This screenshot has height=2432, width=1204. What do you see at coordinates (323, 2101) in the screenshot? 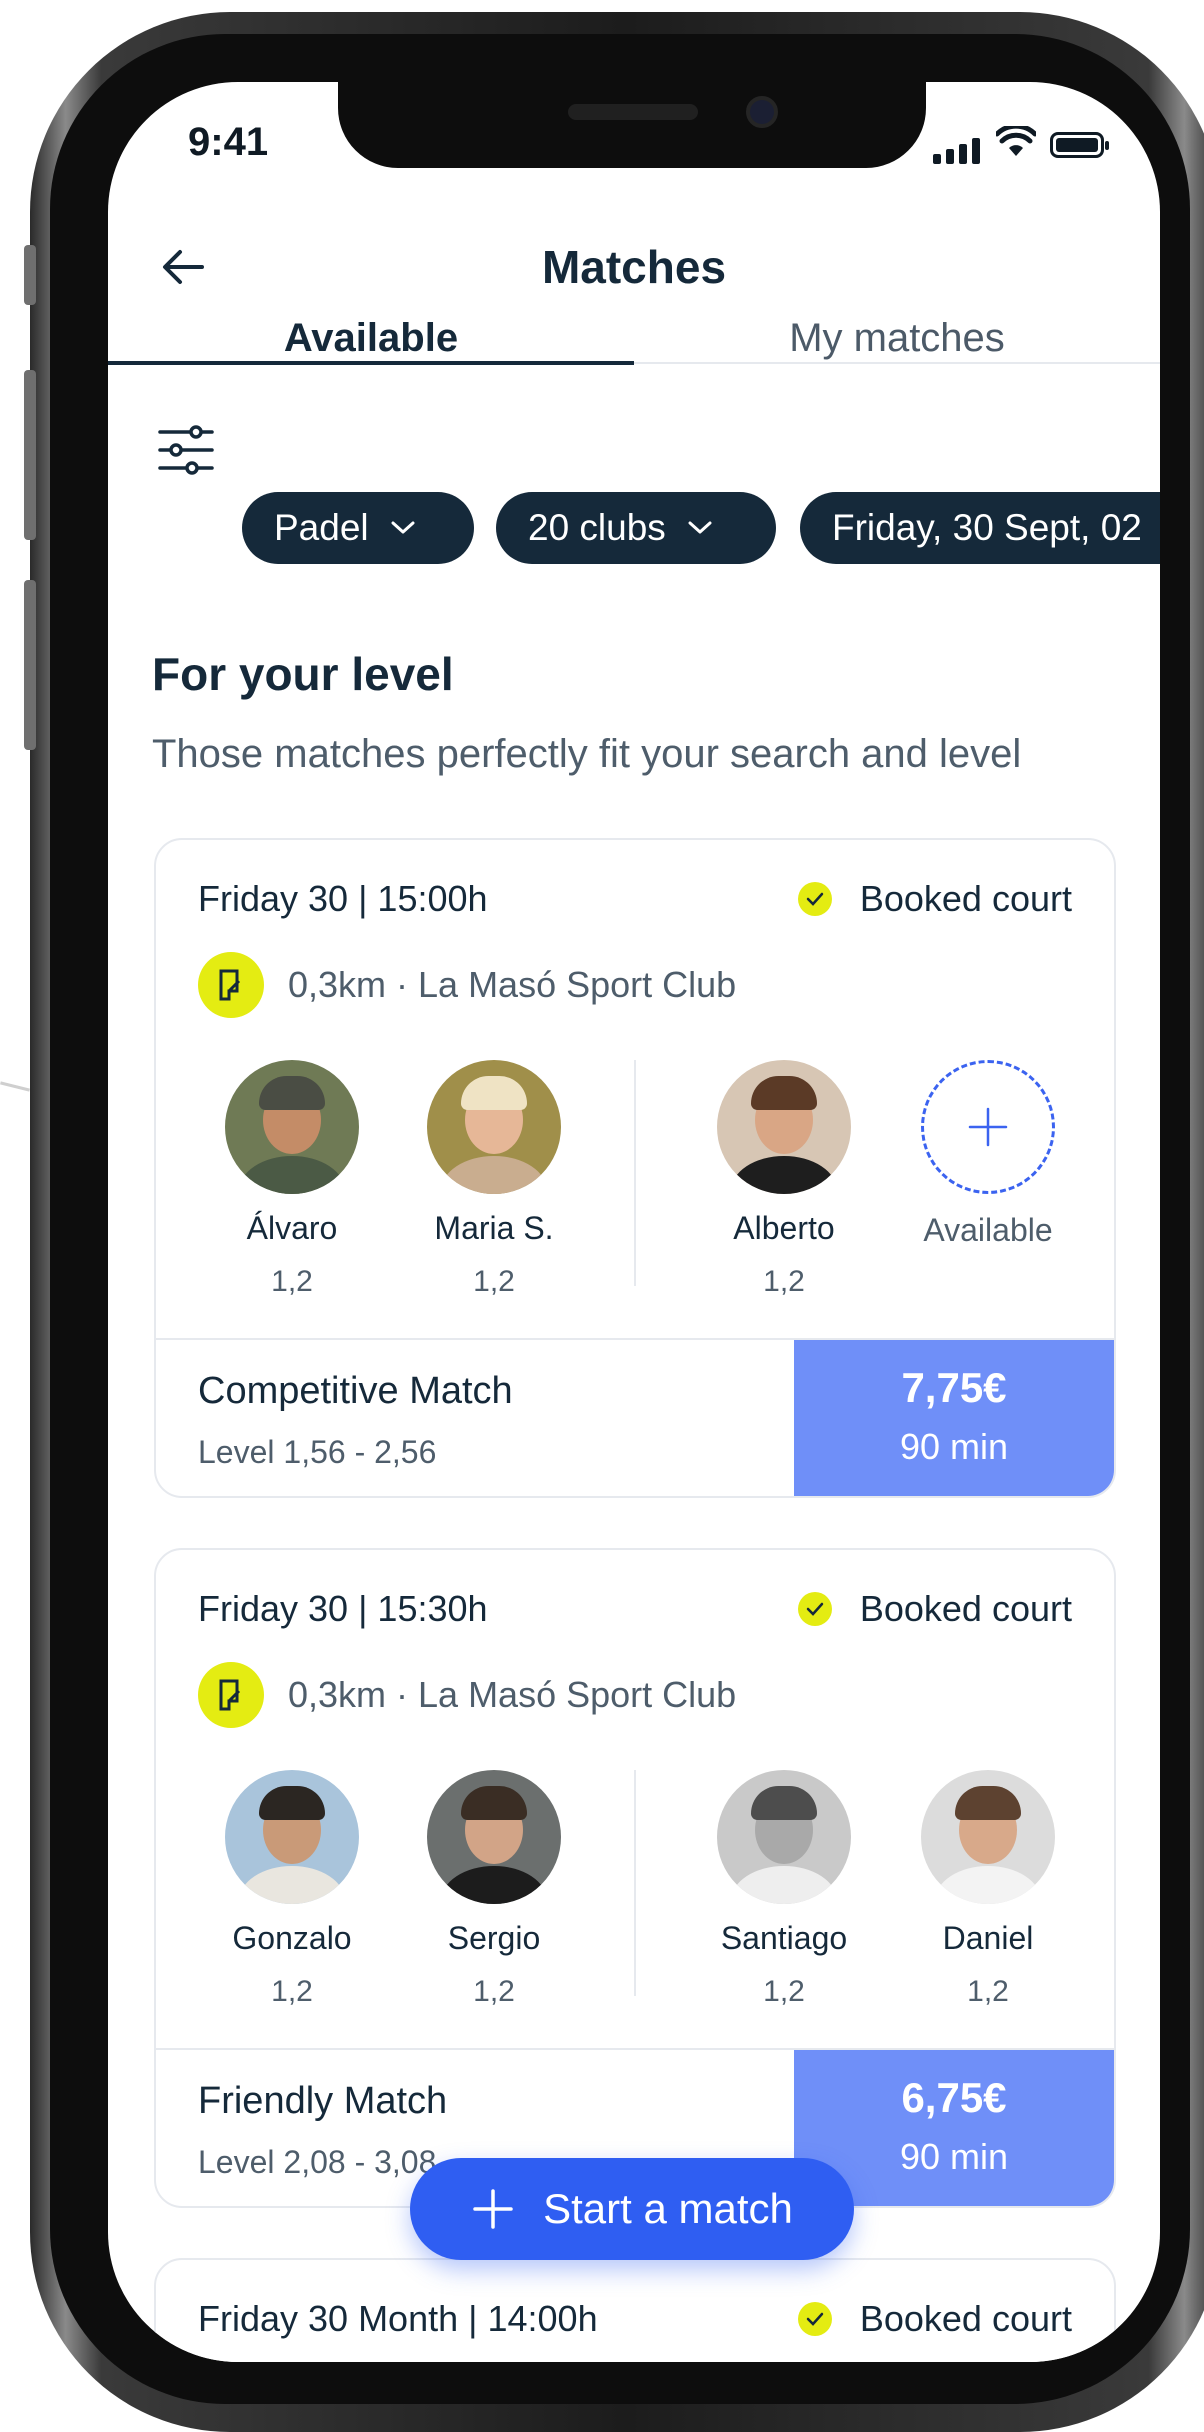
I see `match-type: Friendly Match` at bounding box center [323, 2101].